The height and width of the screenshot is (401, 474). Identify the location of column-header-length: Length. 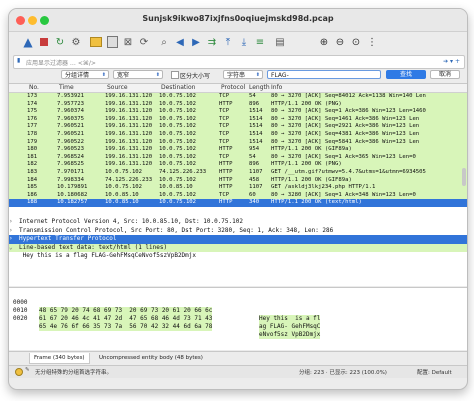
(259, 88).